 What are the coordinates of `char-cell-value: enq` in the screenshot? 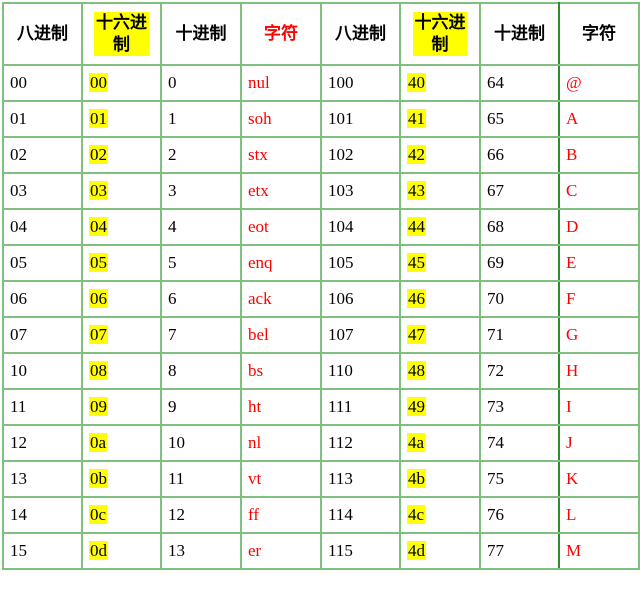 It's located at (260, 262).